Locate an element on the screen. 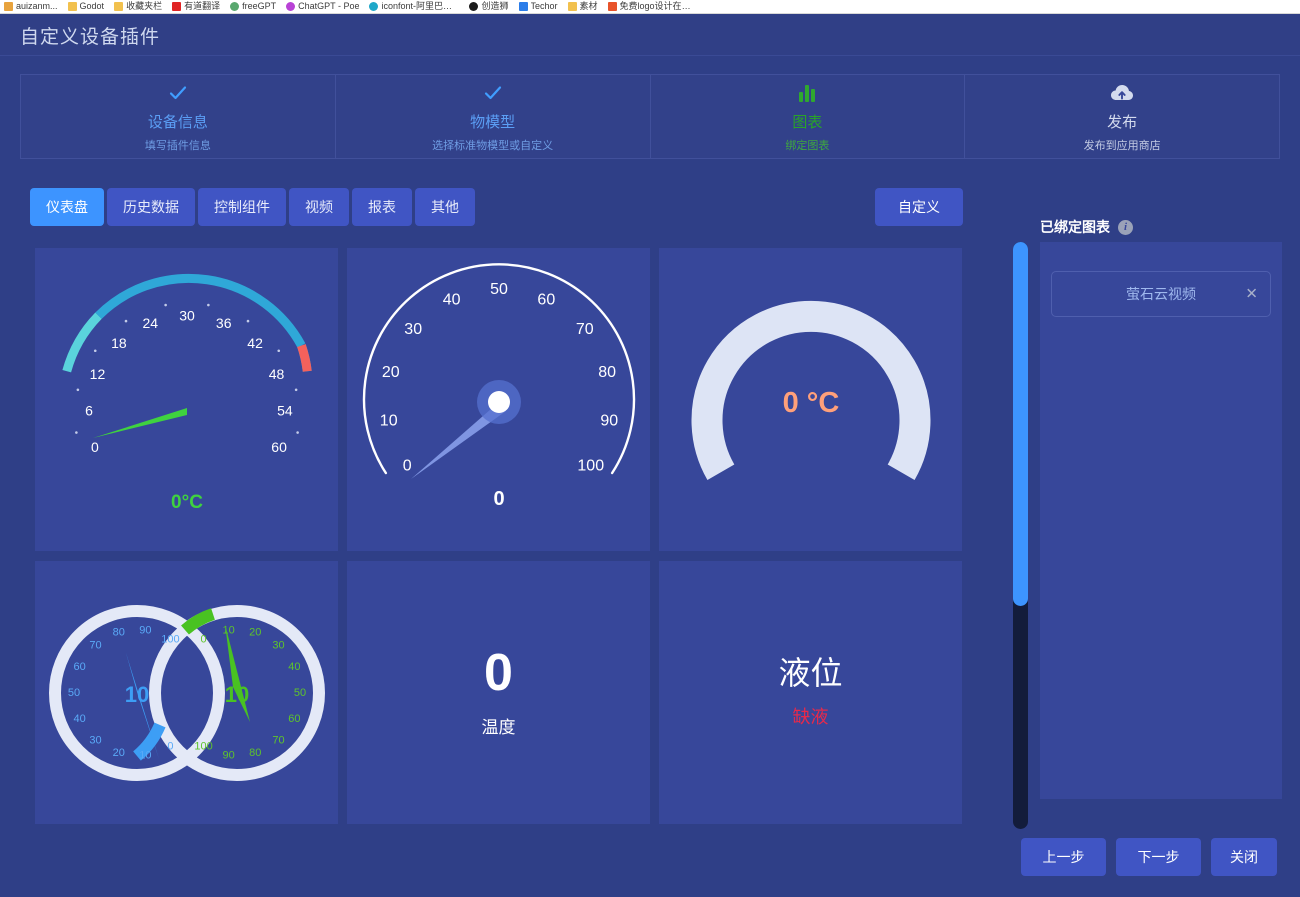 The image size is (1300, 897). step-title: 发布 is located at coordinates (1122, 122).